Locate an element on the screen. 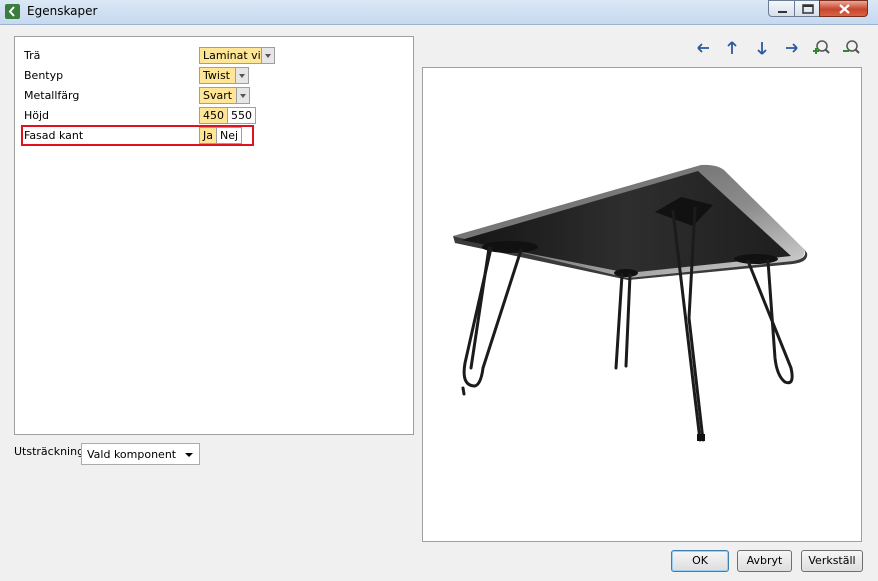  minimize-button is located at coordinates (781, 8).